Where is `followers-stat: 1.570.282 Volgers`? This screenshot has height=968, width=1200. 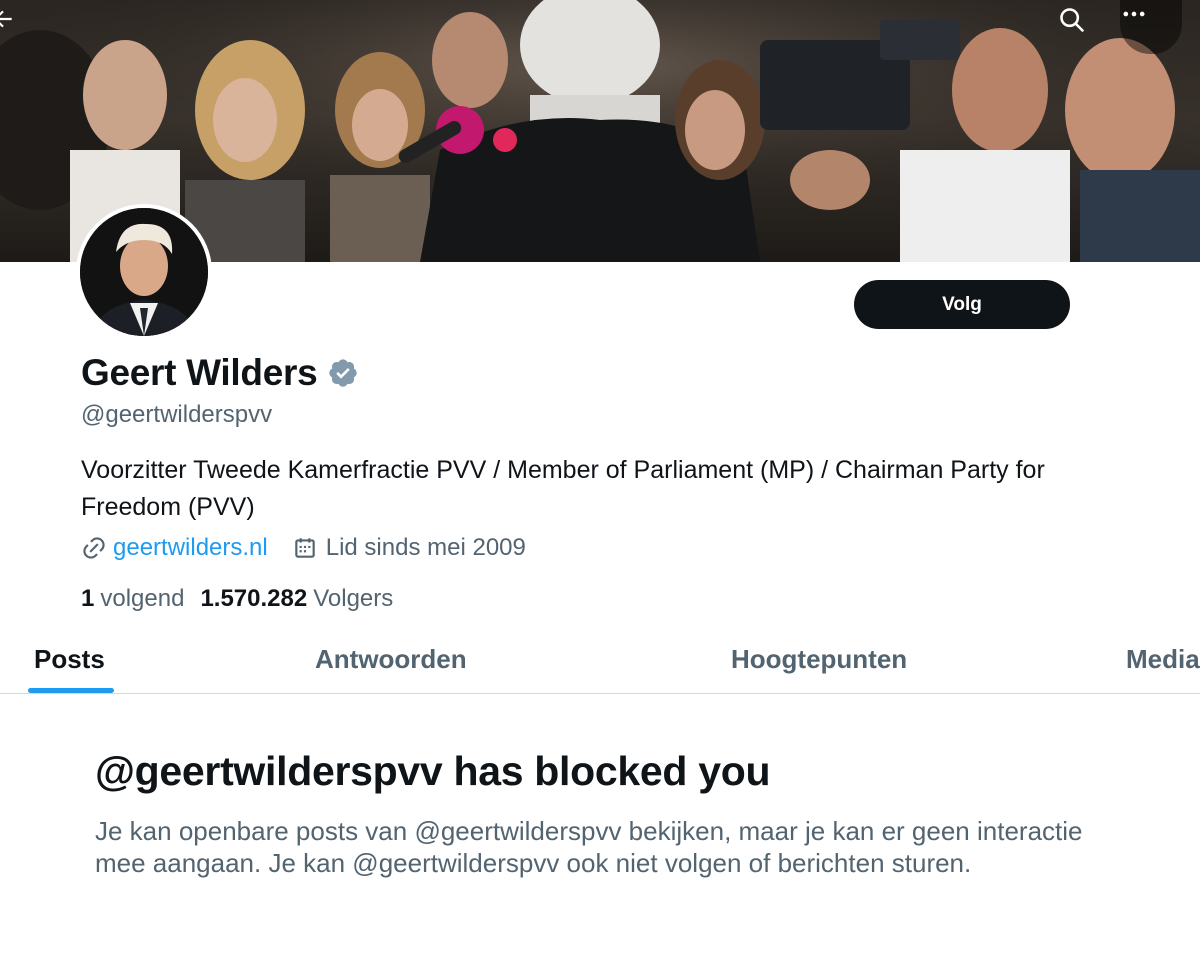
followers-stat: 1.570.282 Volgers is located at coordinates (296, 599).